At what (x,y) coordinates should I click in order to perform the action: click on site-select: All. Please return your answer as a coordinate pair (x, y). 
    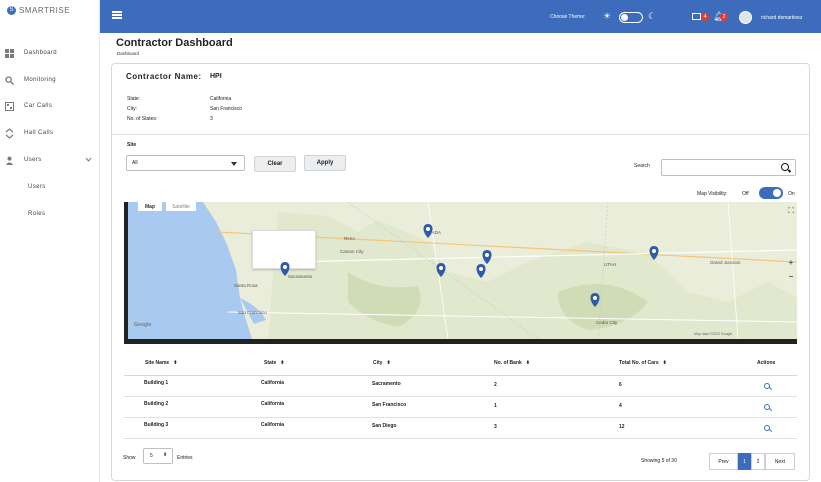
    Looking at the image, I should click on (185, 163).